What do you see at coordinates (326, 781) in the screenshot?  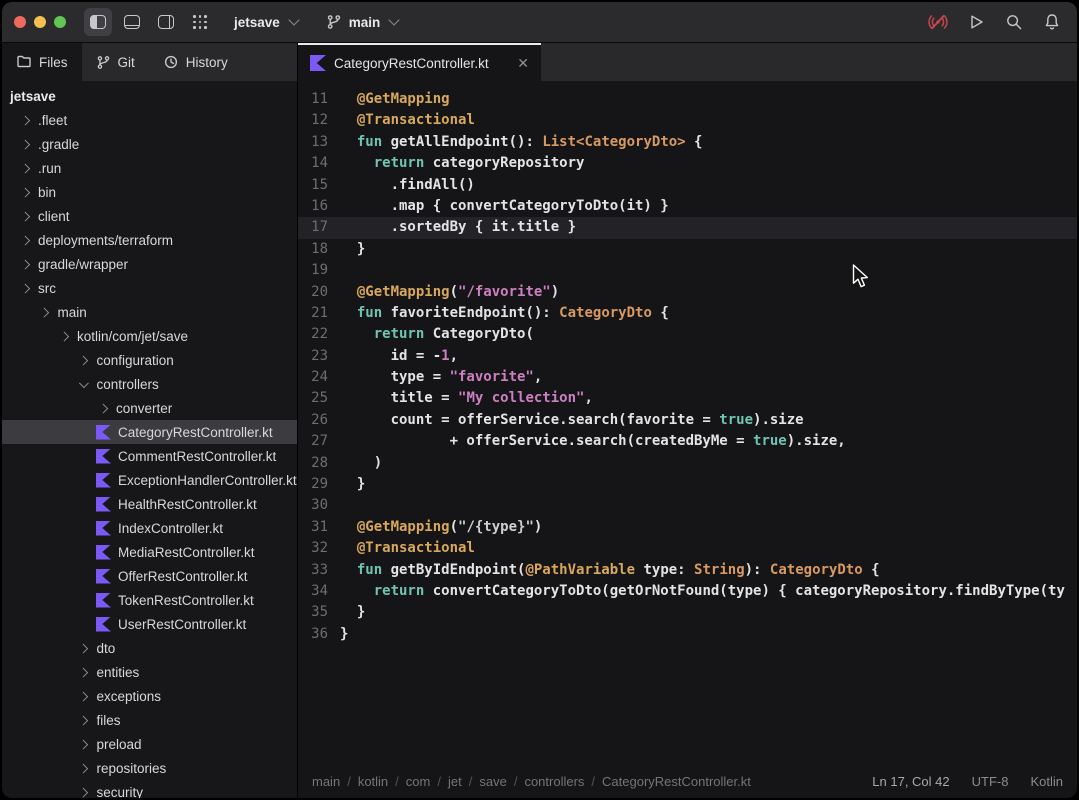 I see `breadcrumb-item-main: main` at bounding box center [326, 781].